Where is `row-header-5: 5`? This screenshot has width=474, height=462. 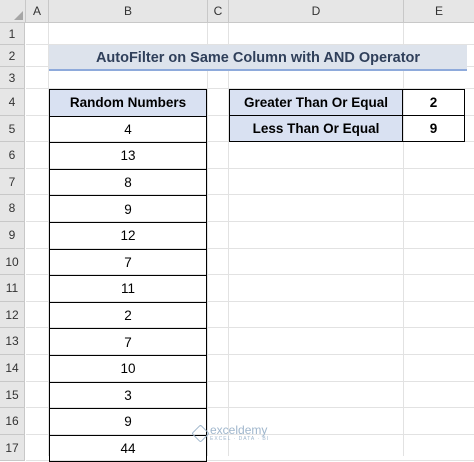 row-header-5: 5 is located at coordinates (12, 129).